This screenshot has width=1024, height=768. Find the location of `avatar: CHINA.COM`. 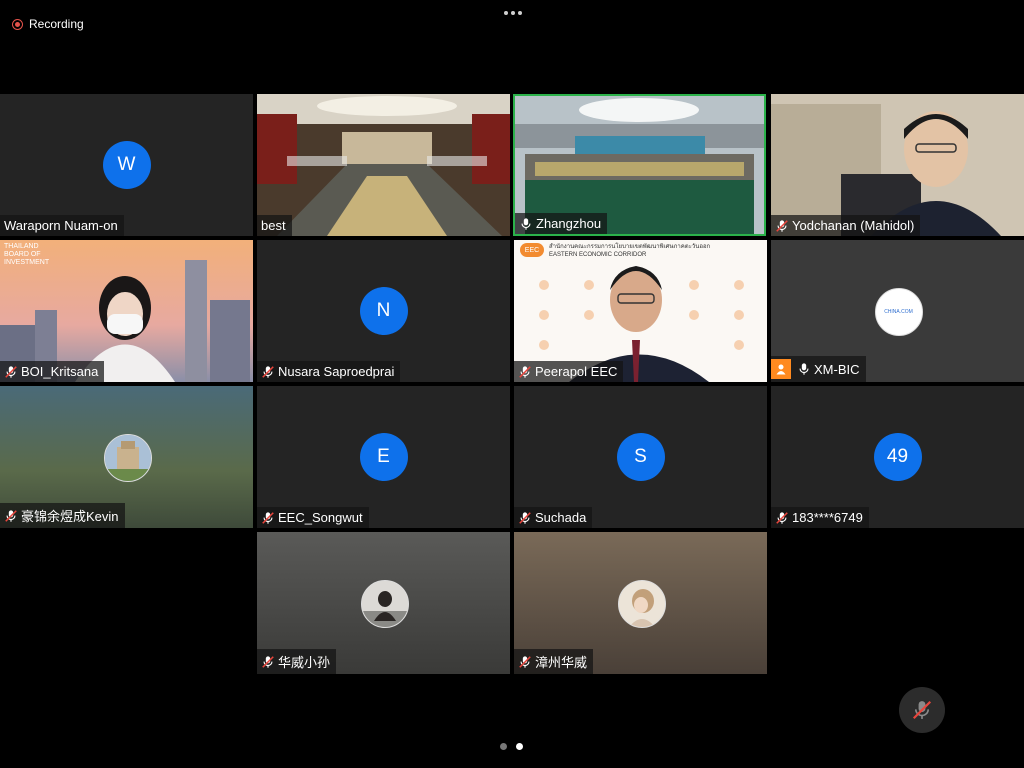

avatar: CHINA.COM is located at coordinates (898, 312).